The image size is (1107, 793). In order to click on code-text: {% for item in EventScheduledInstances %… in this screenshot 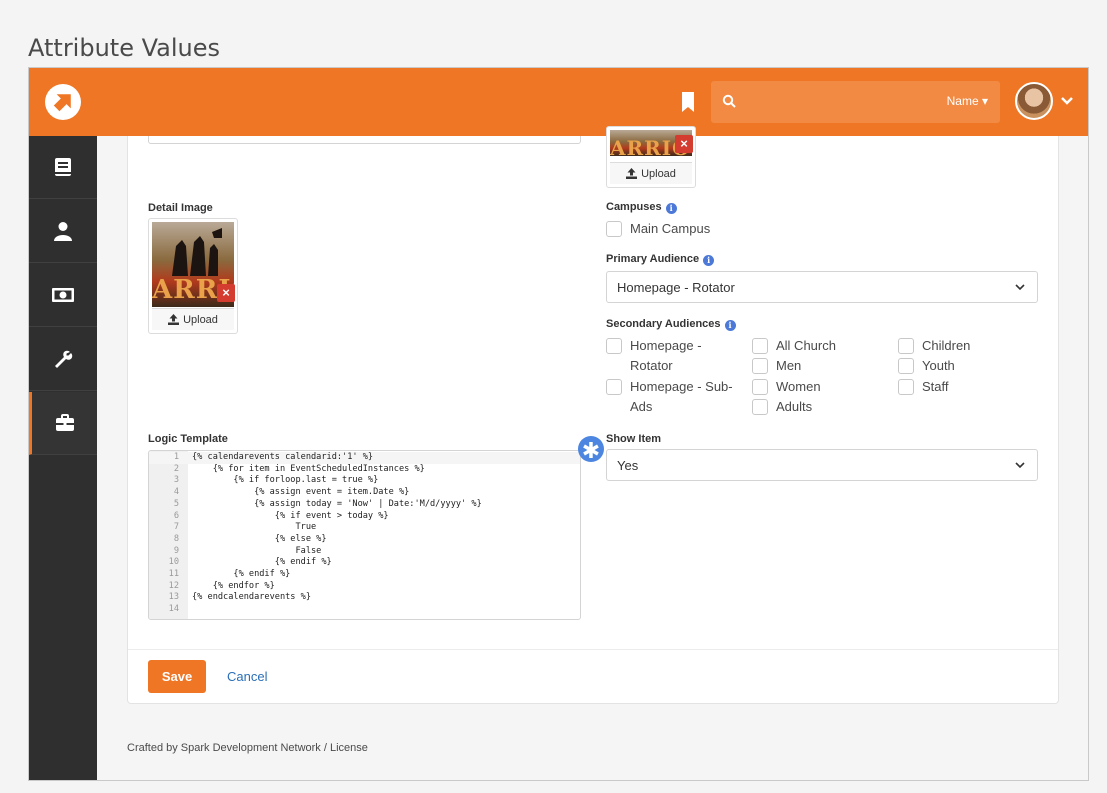, I will do `click(308, 468)`.